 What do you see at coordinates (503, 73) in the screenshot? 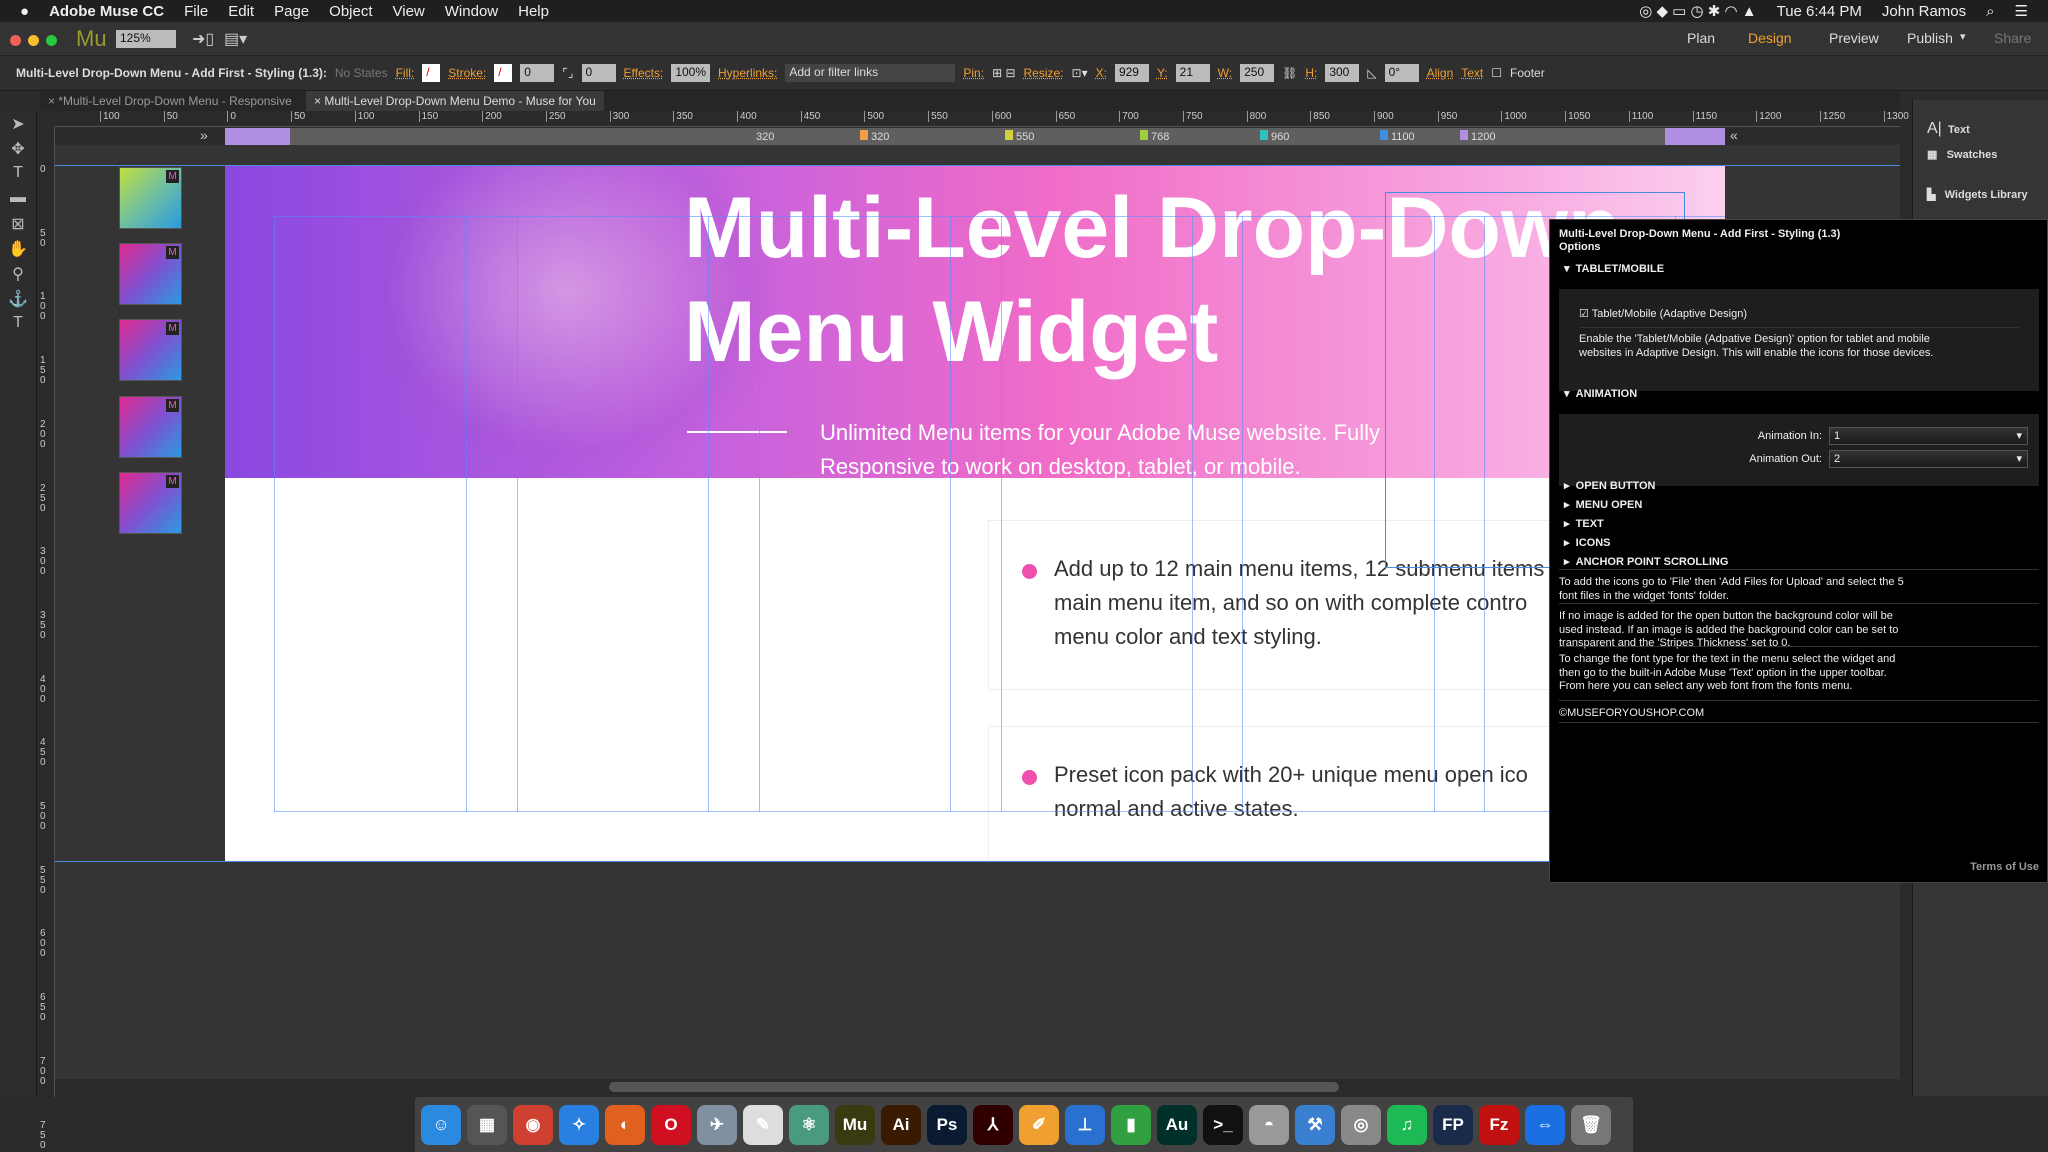
I see `stroke-swatch: /` at bounding box center [503, 73].